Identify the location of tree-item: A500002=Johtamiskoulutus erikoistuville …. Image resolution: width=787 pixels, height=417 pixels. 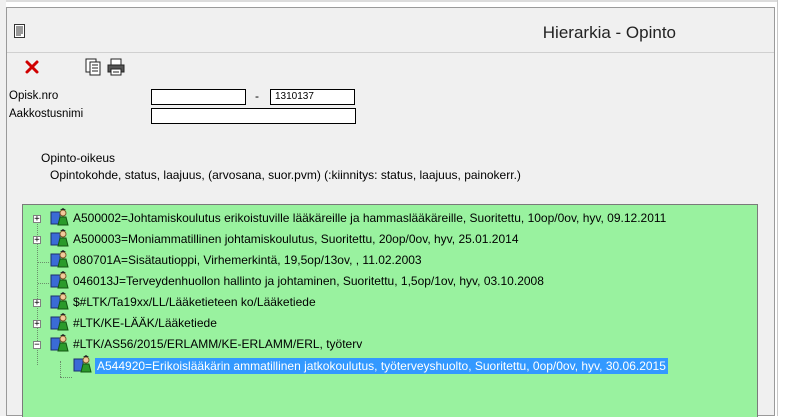
(369, 218).